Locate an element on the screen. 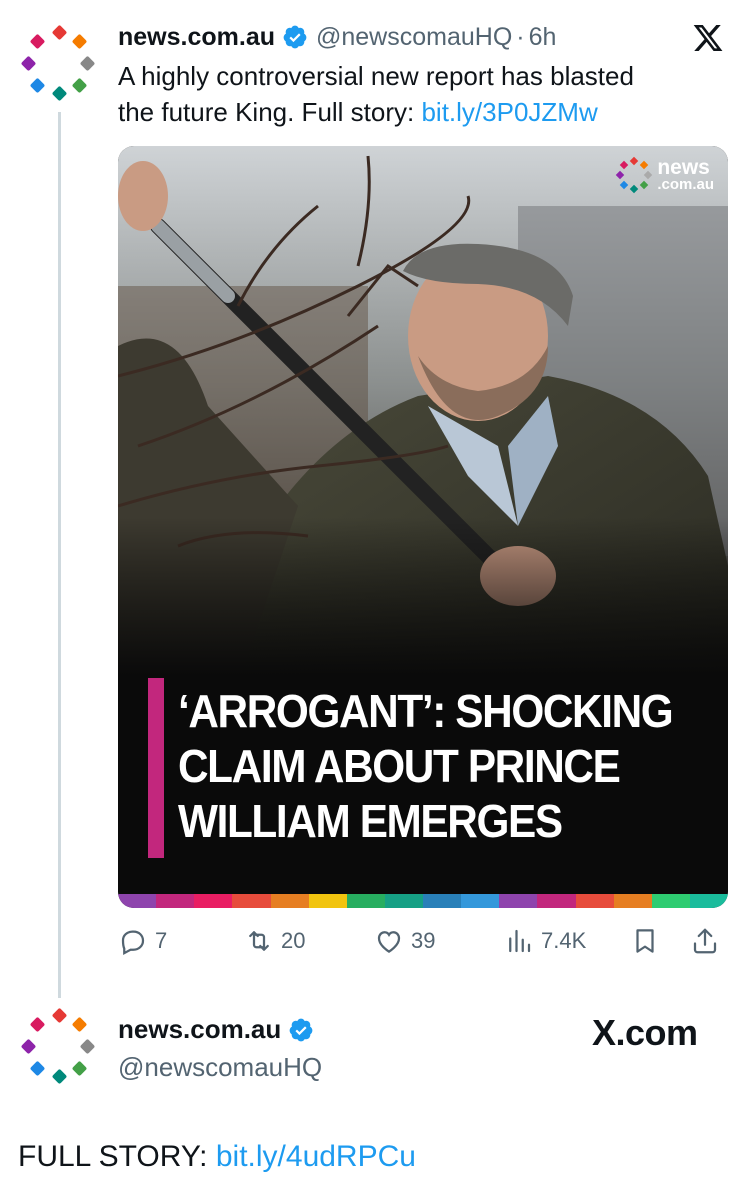  views-button: 7.4K is located at coordinates (545, 941).